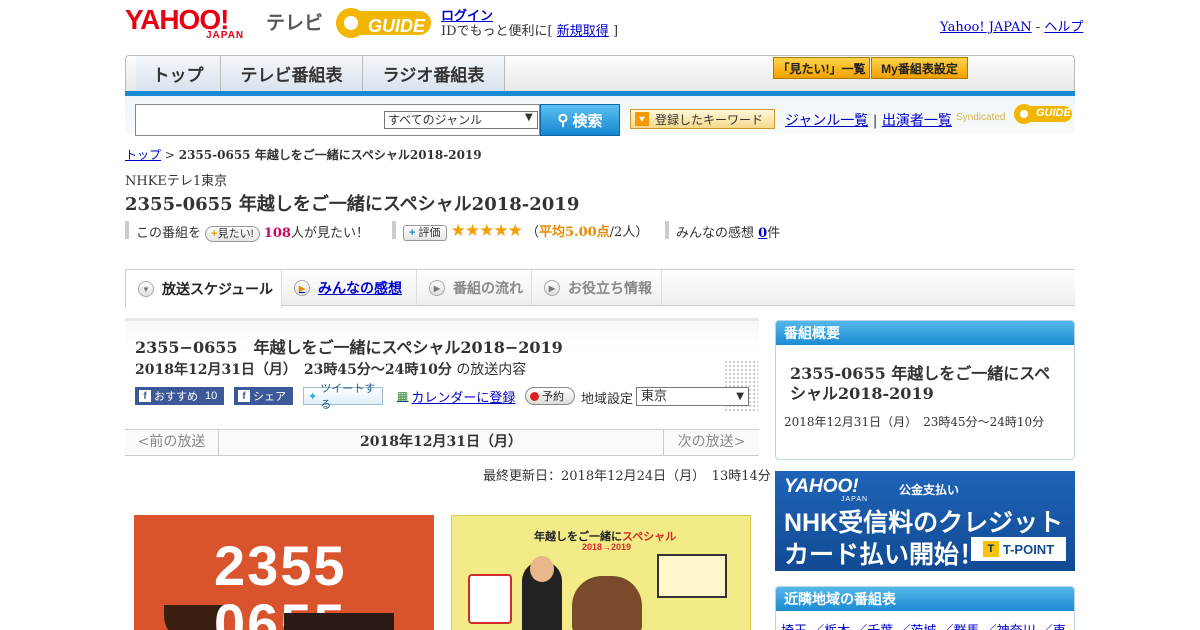 Image resolution: width=1200 pixels, height=630 pixels. What do you see at coordinates (925, 333) in the screenshot?
I see `overview-heading: 番組概要` at bounding box center [925, 333].